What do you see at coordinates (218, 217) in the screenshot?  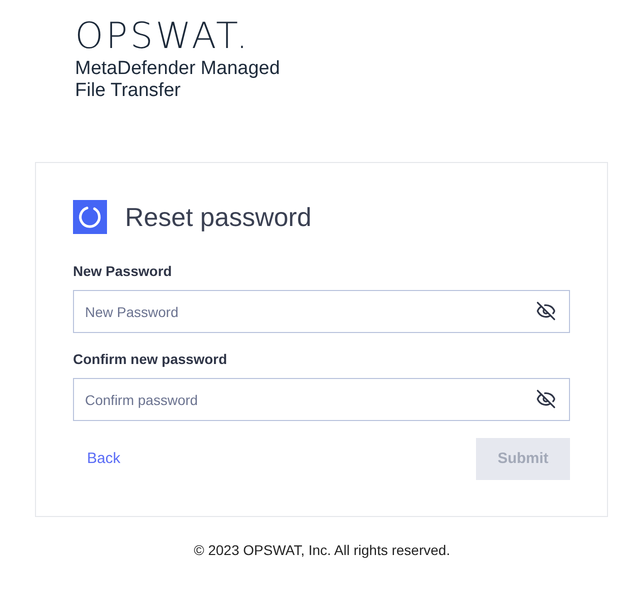 I see `page-title: Reset password` at bounding box center [218, 217].